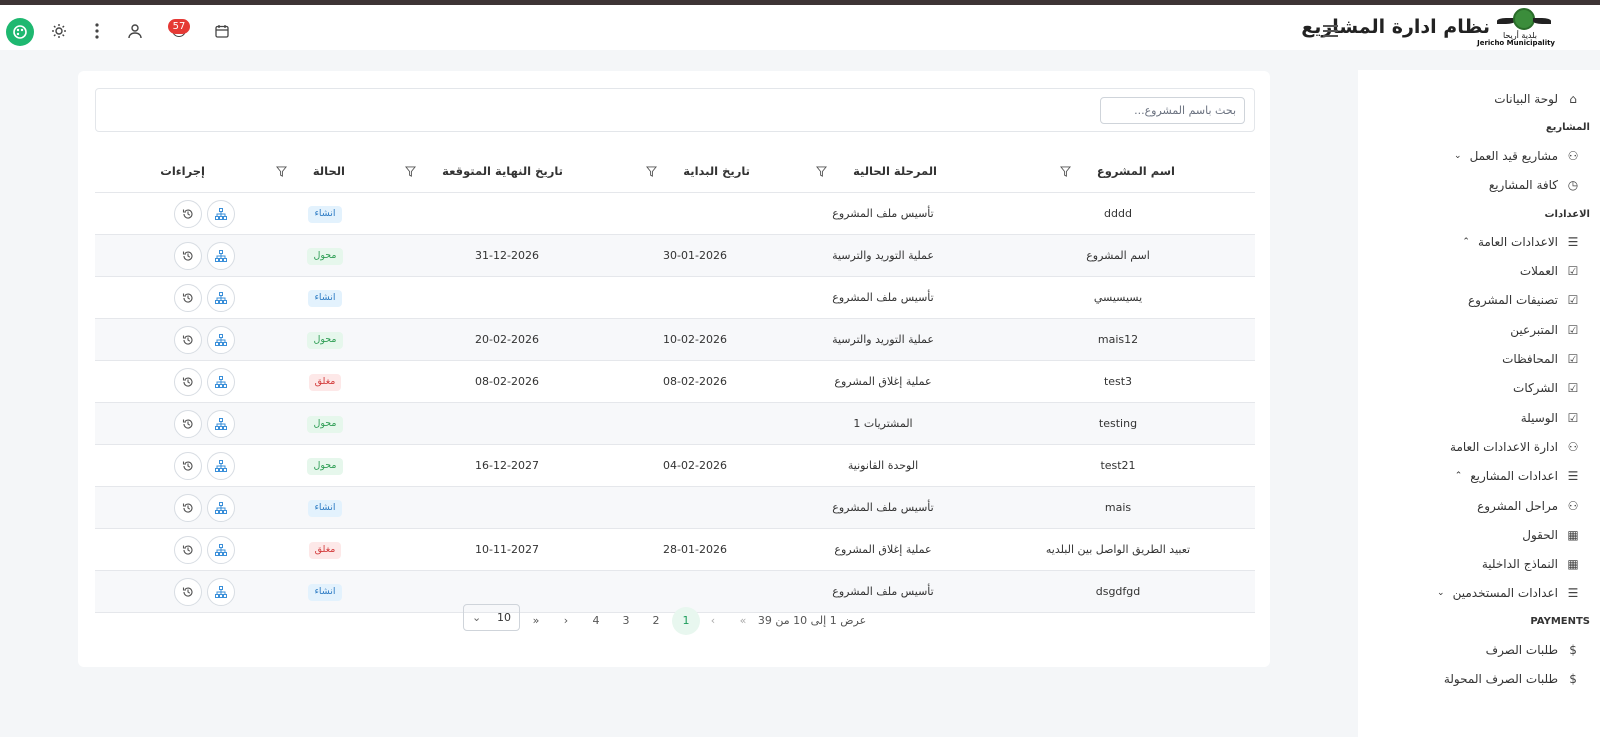 This screenshot has width=1600, height=737. What do you see at coordinates (1539, 418) in the screenshot?
I see `sidebar-item-label: الوسيلة` at bounding box center [1539, 418].